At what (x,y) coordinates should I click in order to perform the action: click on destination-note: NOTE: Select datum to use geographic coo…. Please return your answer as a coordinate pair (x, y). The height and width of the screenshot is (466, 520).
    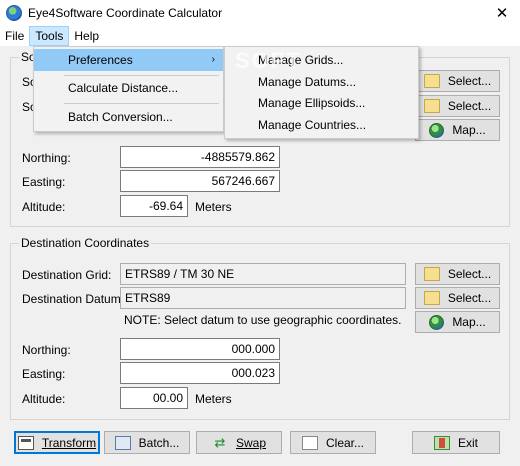
    Looking at the image, I should click on (263, 320).